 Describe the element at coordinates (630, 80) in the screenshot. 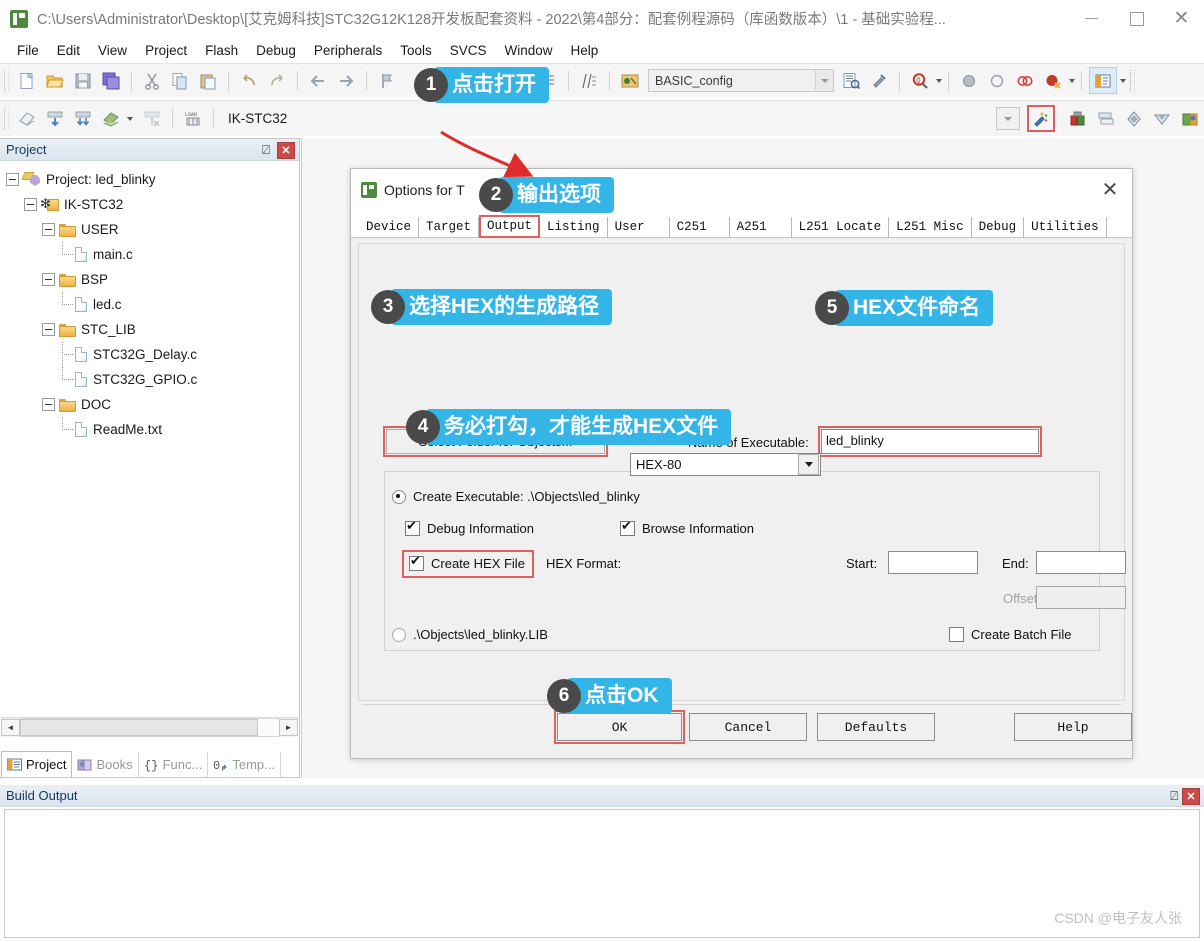

I see `configuration-wizard-button` at that location.